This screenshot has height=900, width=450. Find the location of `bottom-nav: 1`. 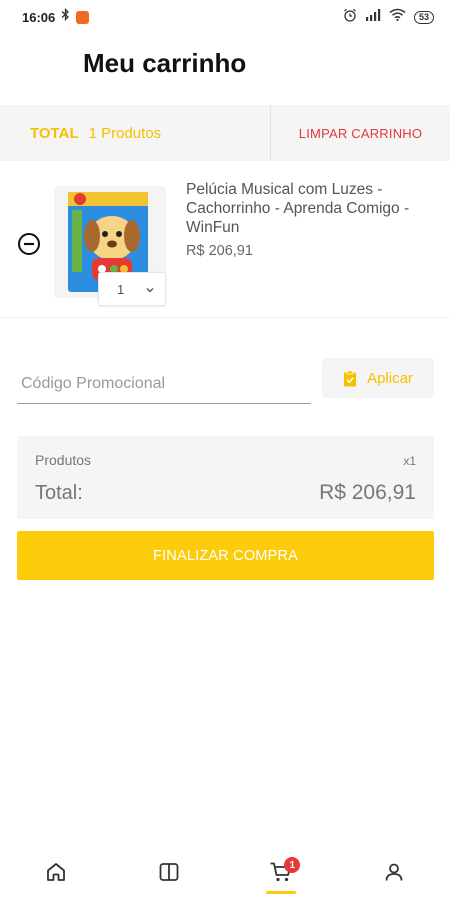

bottom-nav: 1 is located at coordinates (225, 872).